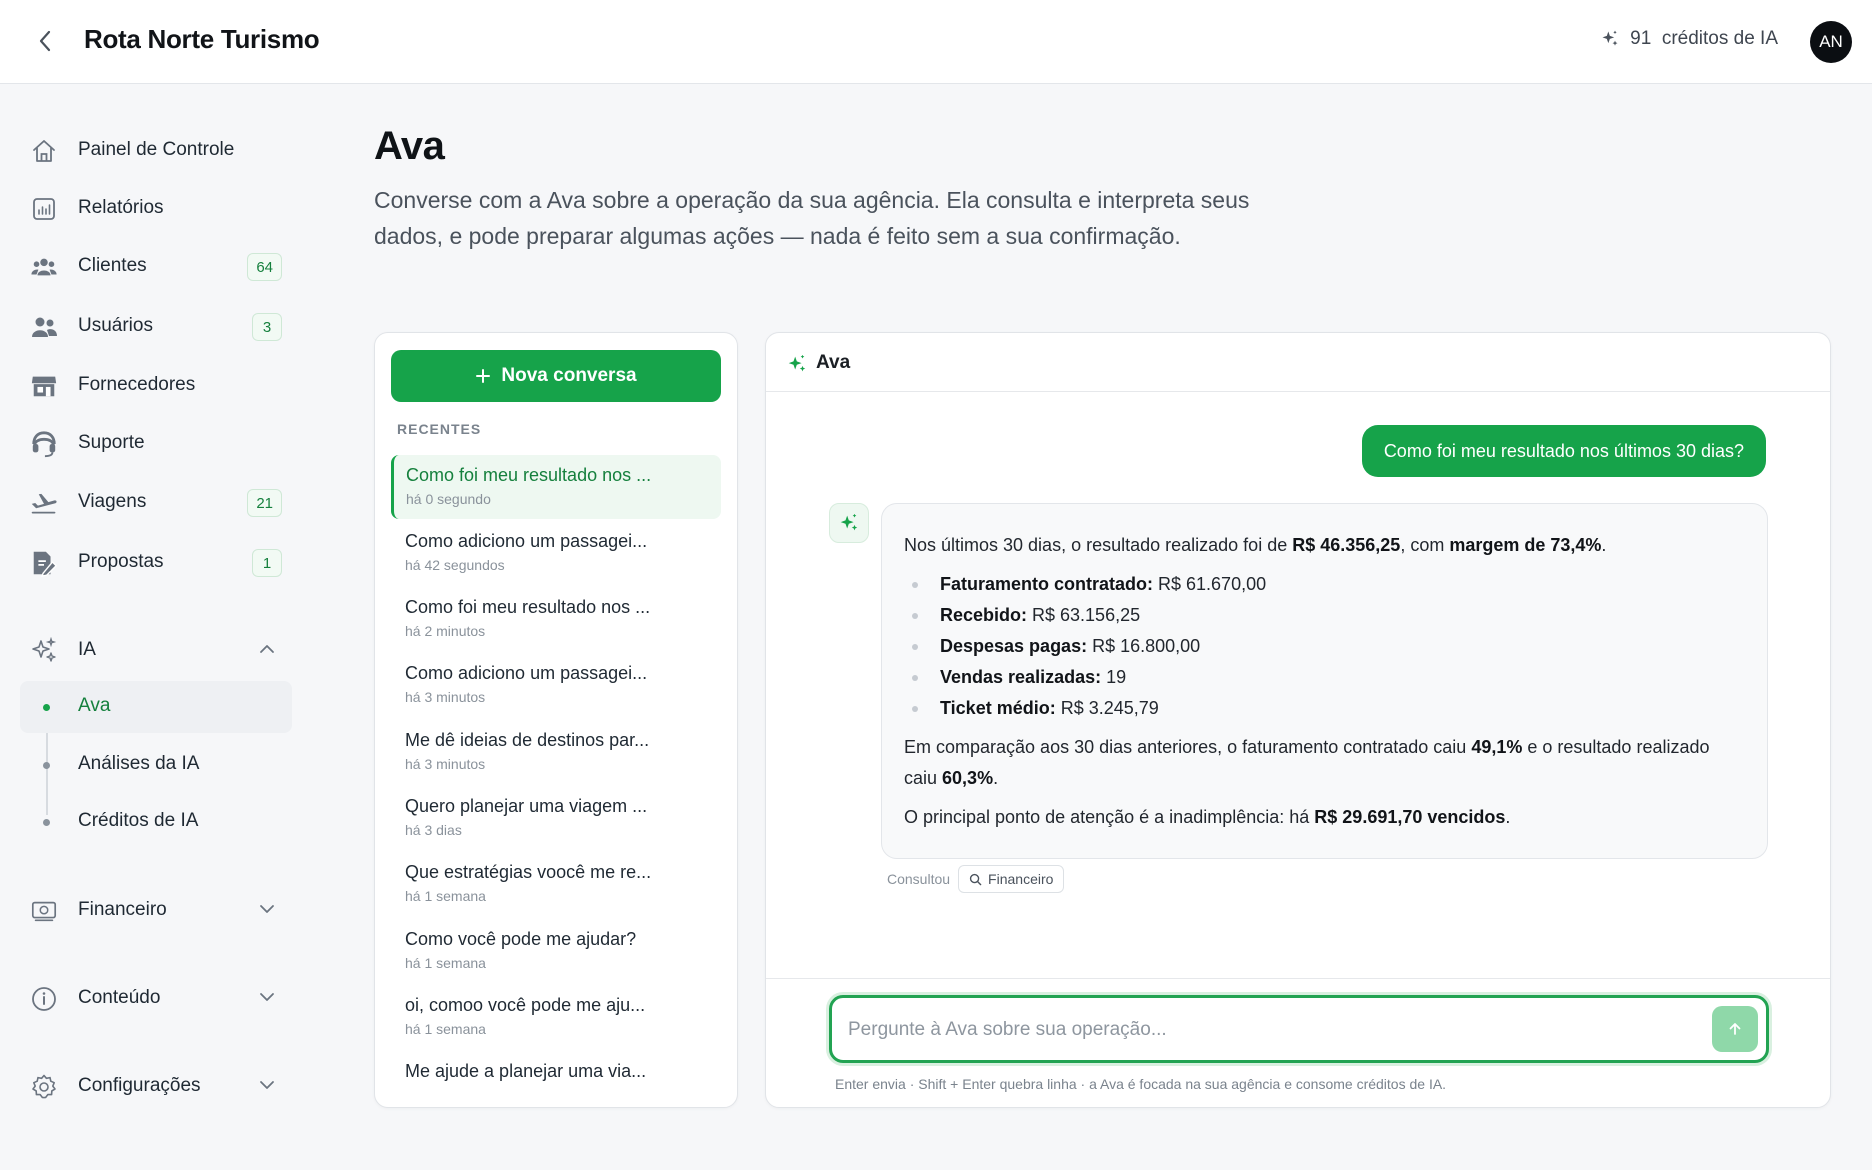 Image resolution: width=1872 pixels, height=1170 pixels. Describe the element at coordinates (44, 327) in the screenshot. I see `users-icon` at that location.